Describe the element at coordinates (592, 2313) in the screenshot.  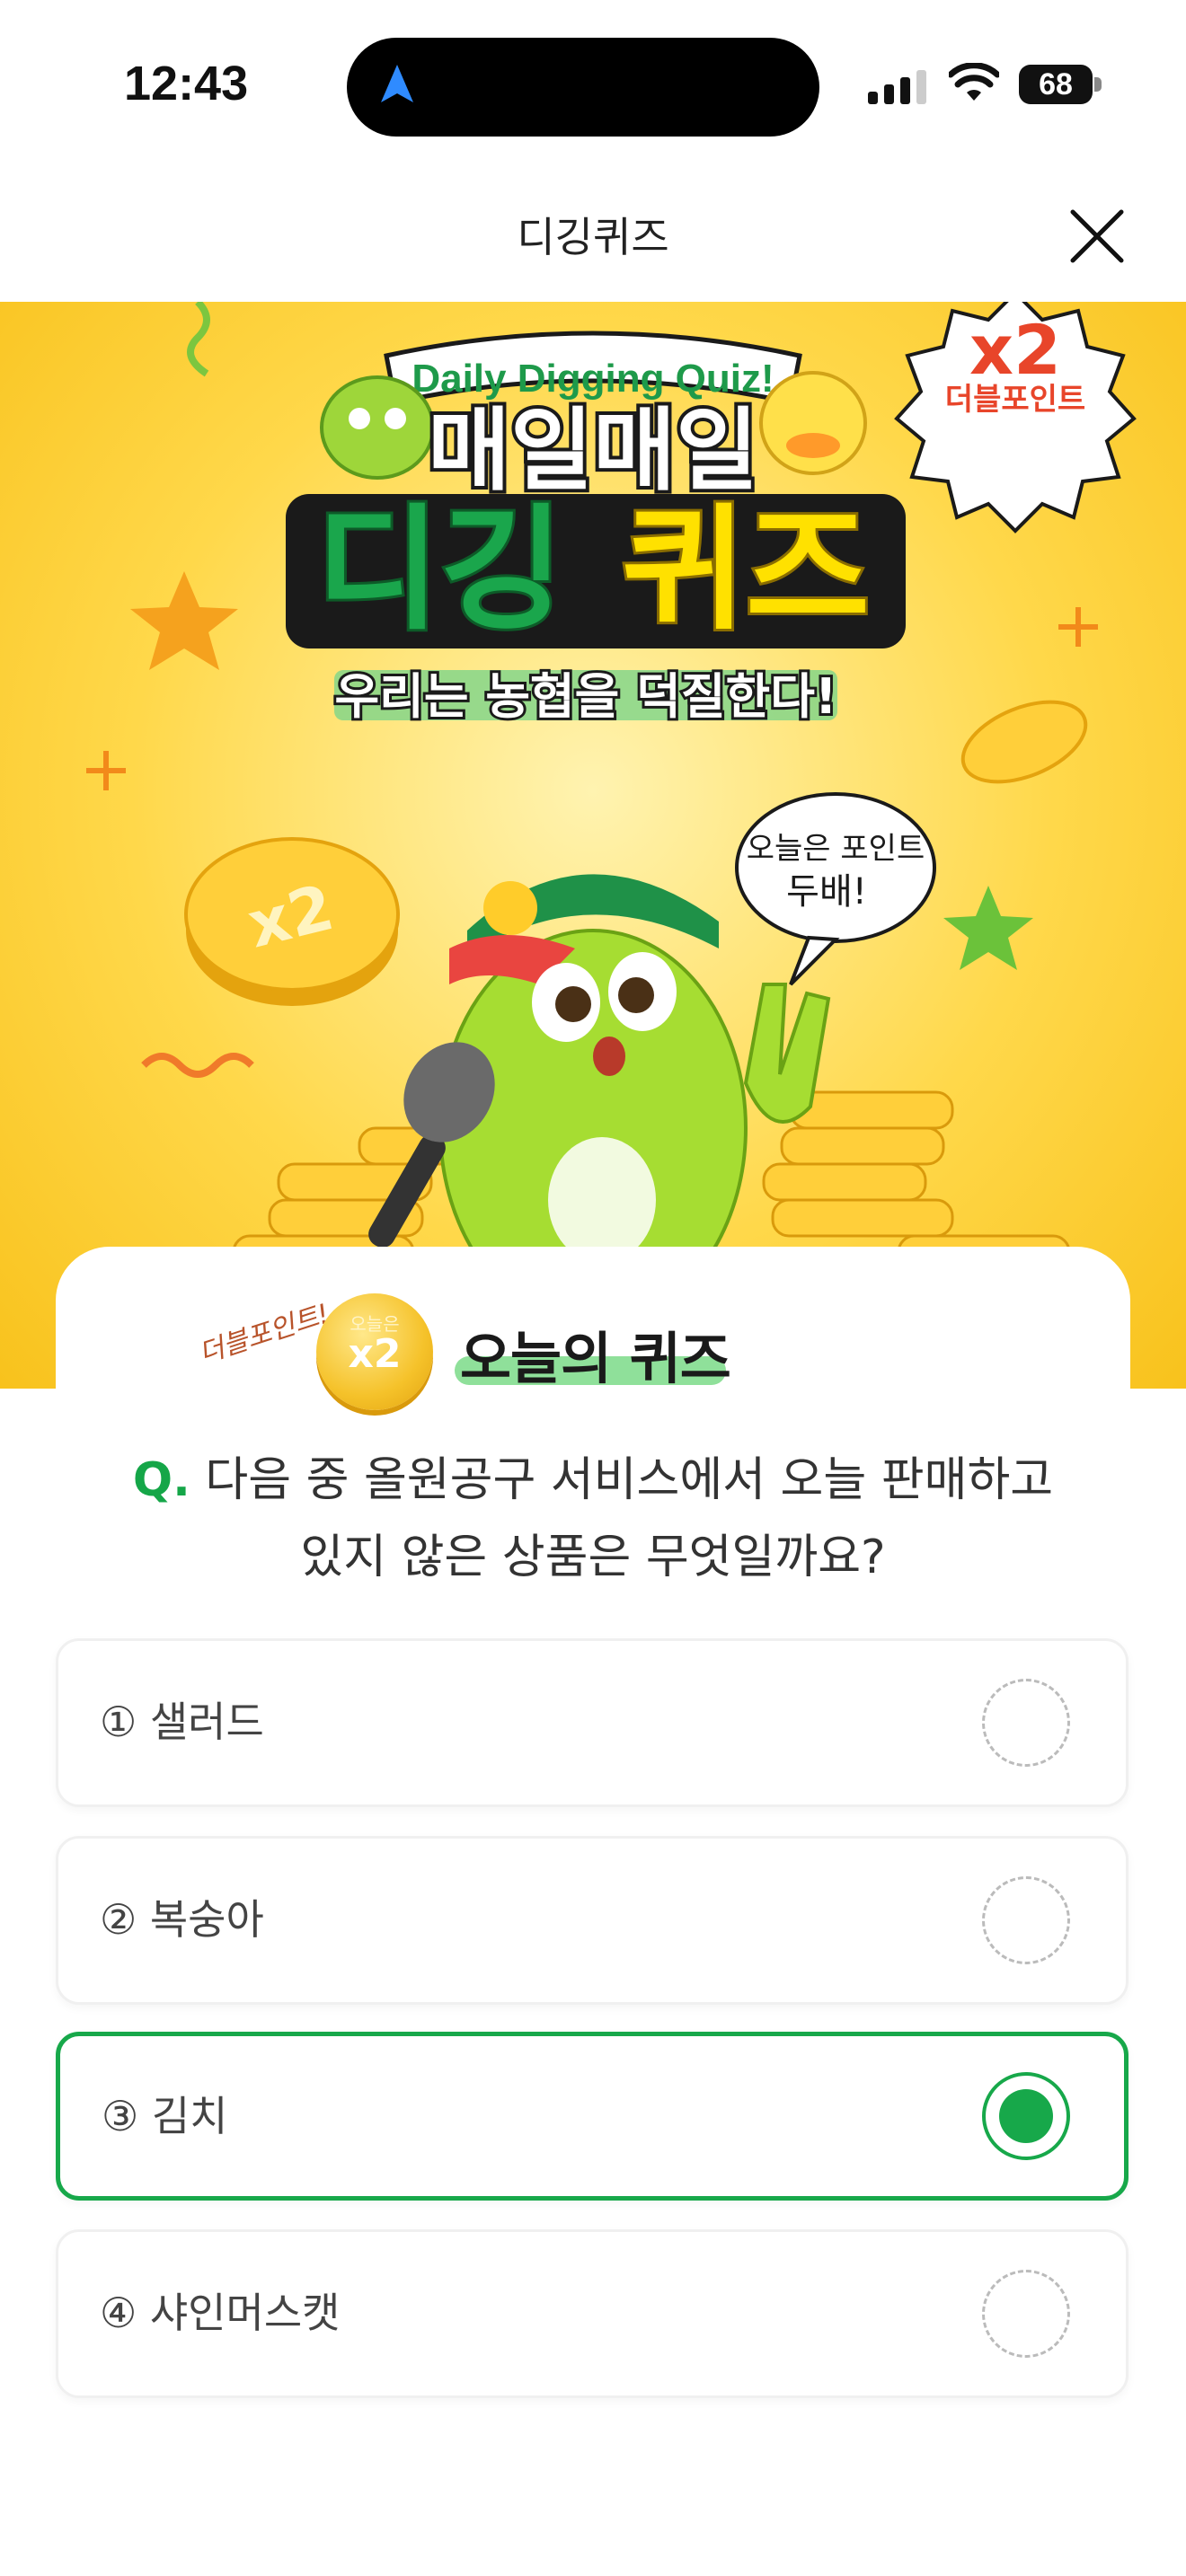
I see `answer-option-4: ④ 샤인머스캣` at that location.